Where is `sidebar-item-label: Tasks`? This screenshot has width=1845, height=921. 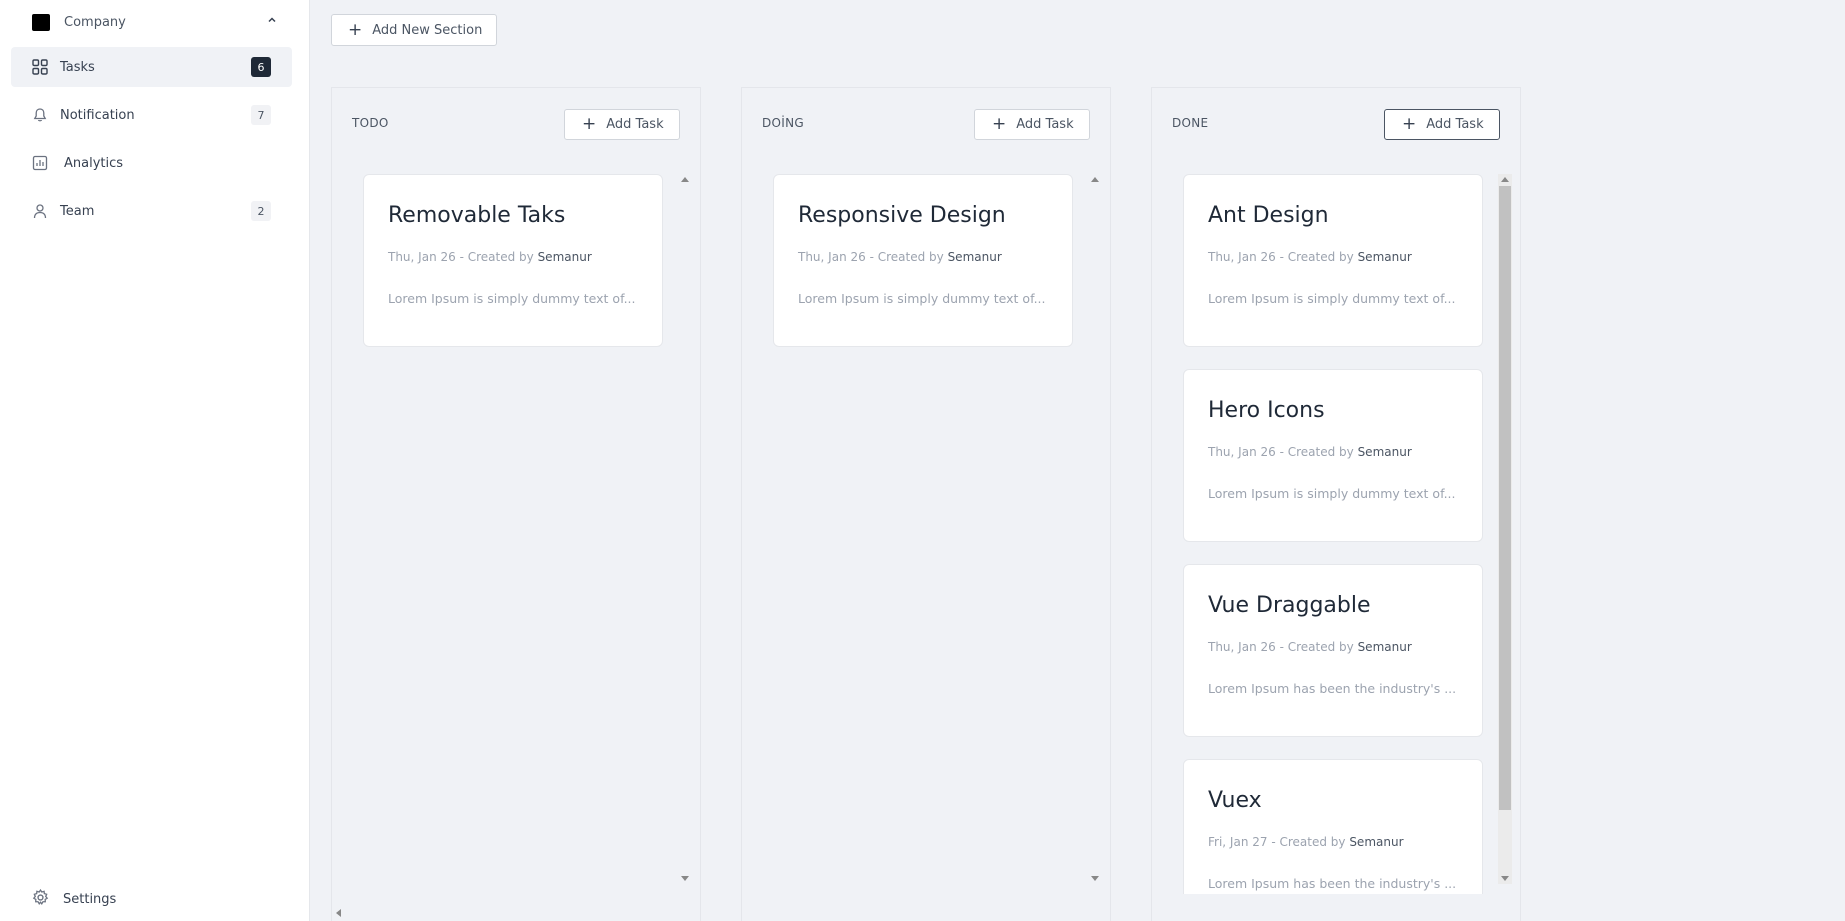 sidebar-item-label: Tasks is located at coordinates (77, 67).